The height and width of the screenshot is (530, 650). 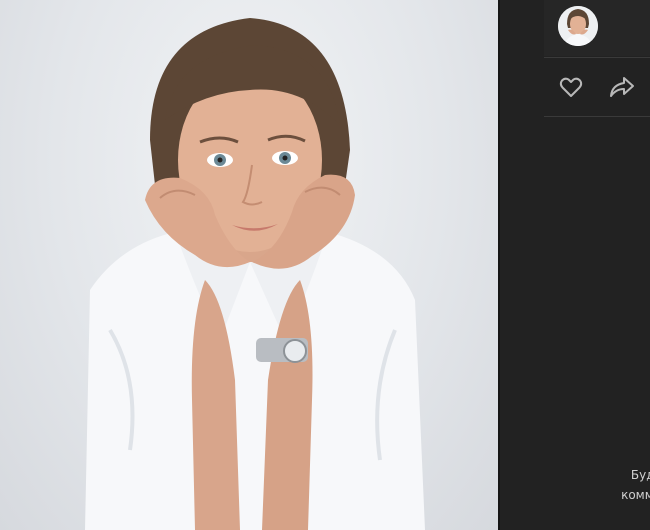 I want to click on heart-icon, so click(x=571, y=87).